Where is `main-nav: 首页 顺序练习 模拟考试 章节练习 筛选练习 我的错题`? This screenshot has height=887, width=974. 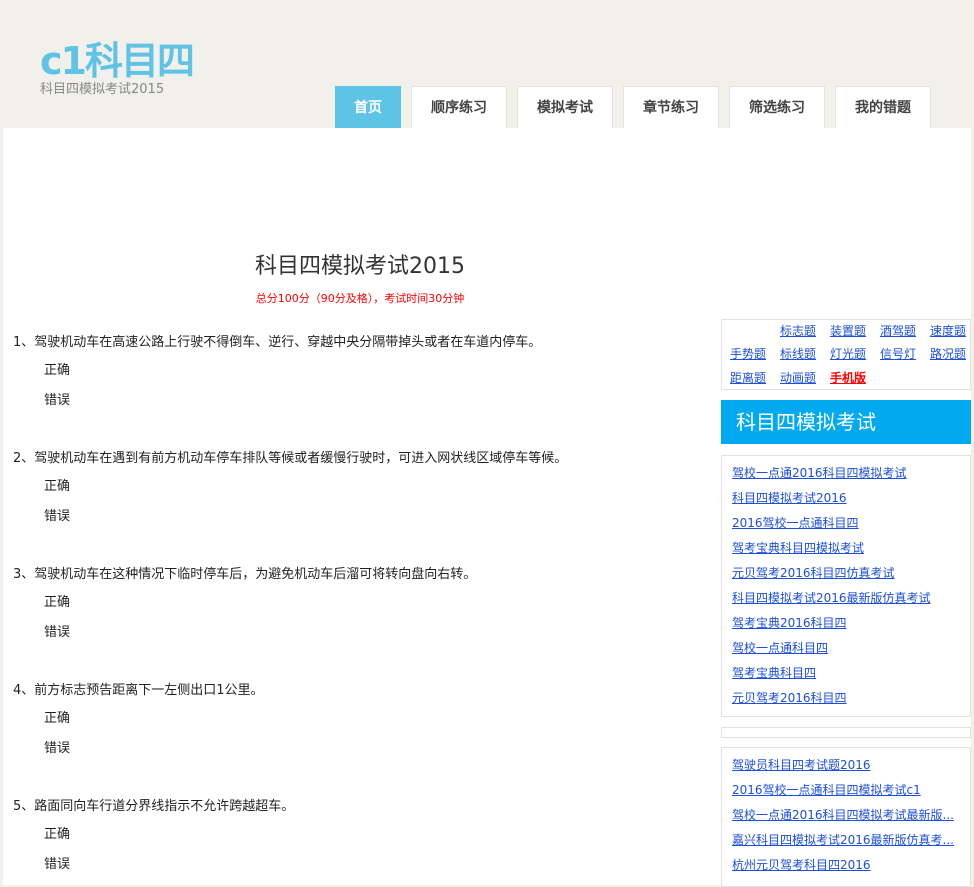
main-nav: 首页 顺序练习 模拟考试 章节练习 筛选练习 我的错题 is located at coordinates (633, 107).